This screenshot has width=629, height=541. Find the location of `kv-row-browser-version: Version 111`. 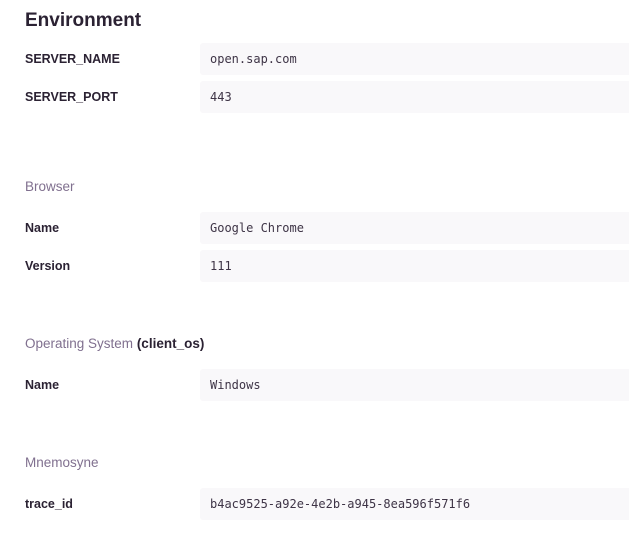

kv-row-browser-version: Version 111 is located at coordinates (314, 266).